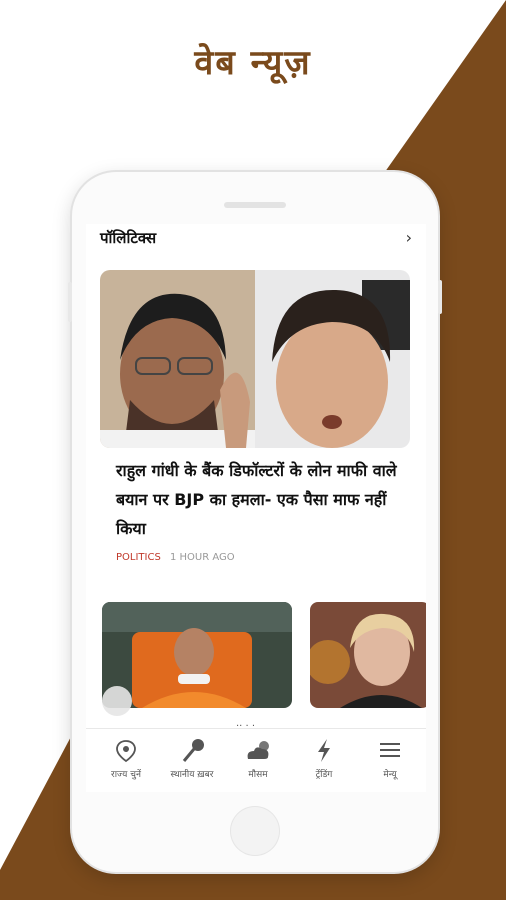  I want to click on nav-label: मौसम, so click(258, 775).